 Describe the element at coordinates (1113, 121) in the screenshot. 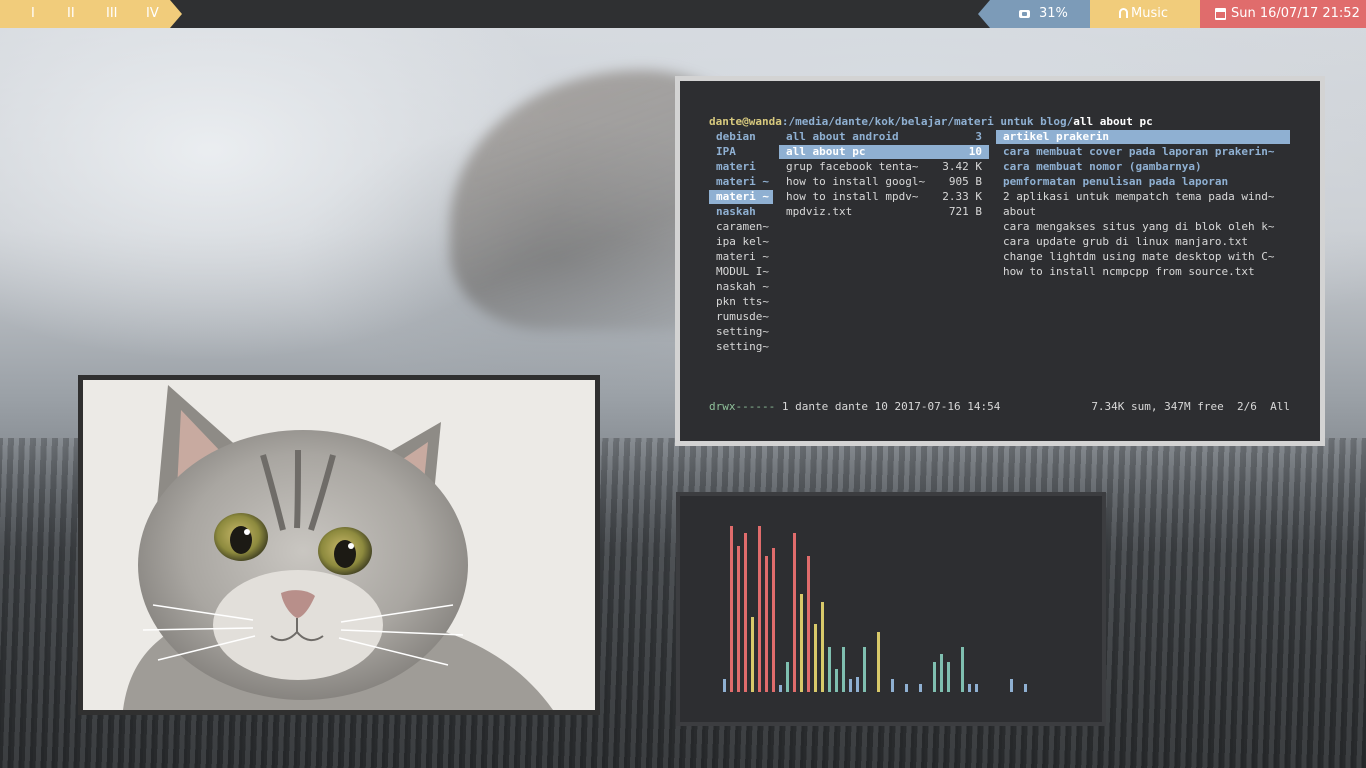

I see `prompt-current-dir: all about pc` at that location.